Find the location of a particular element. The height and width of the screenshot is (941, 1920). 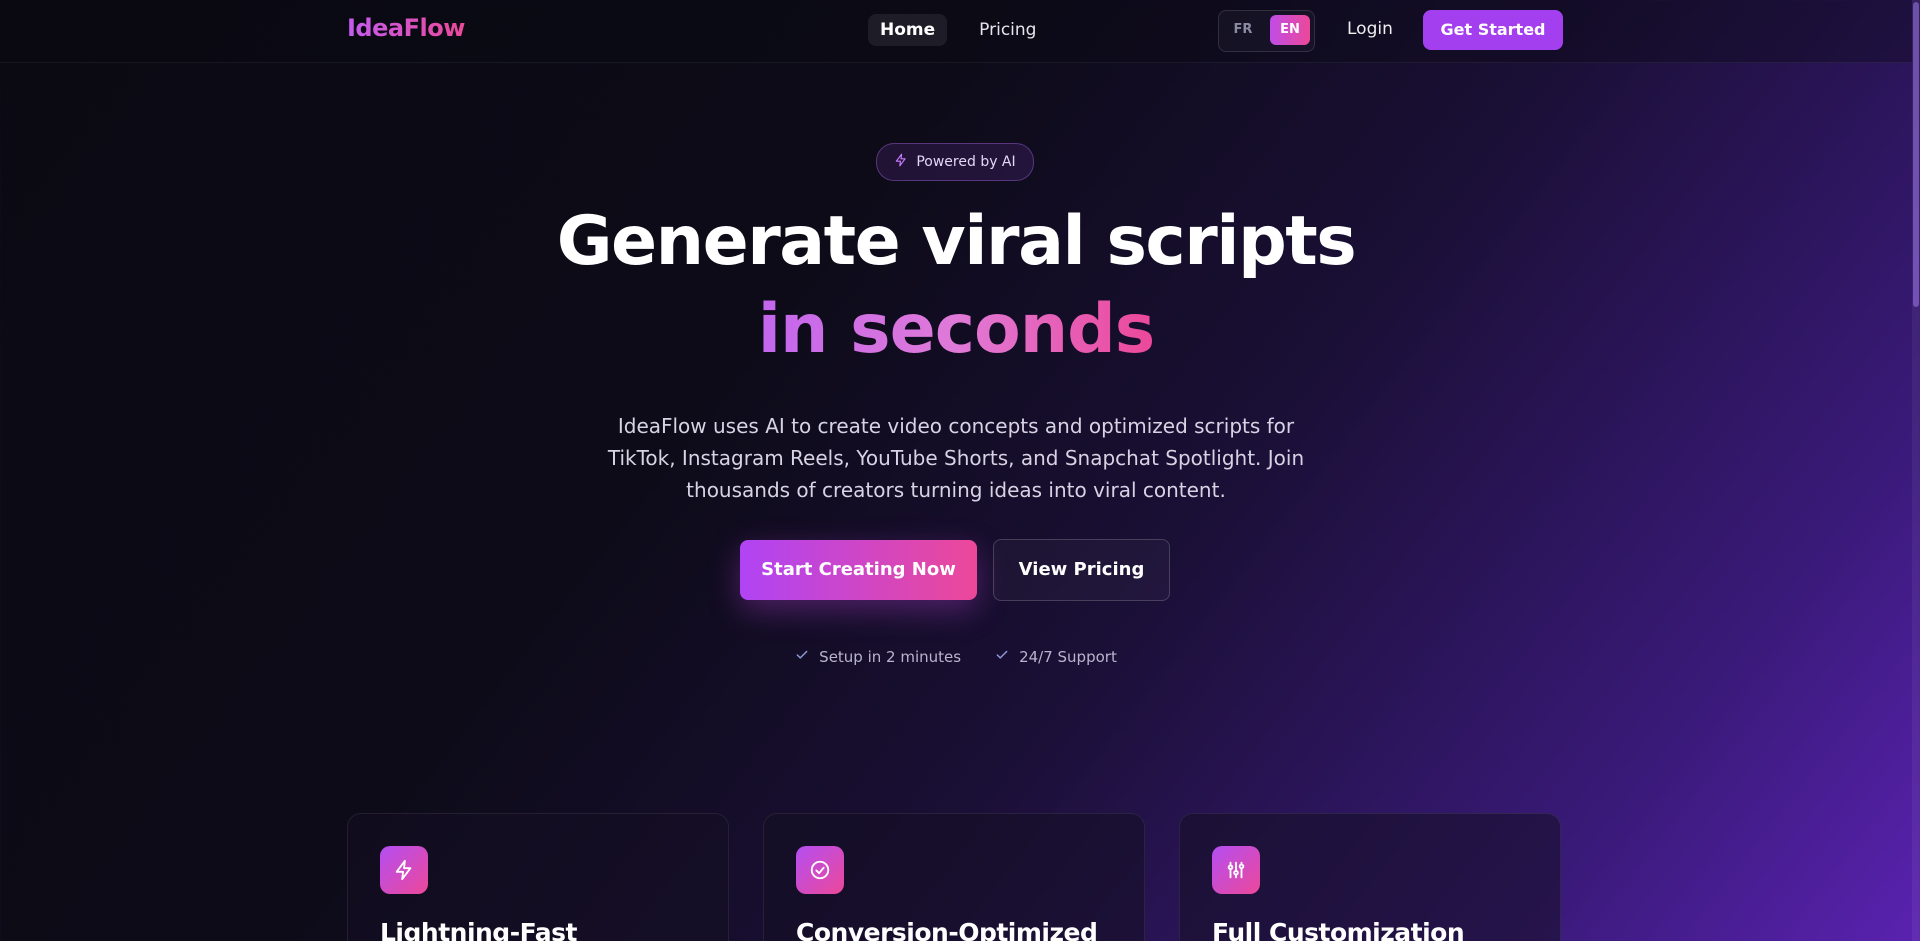

start-creating-button: Start Creating Now is located at coordinates (858, 570).